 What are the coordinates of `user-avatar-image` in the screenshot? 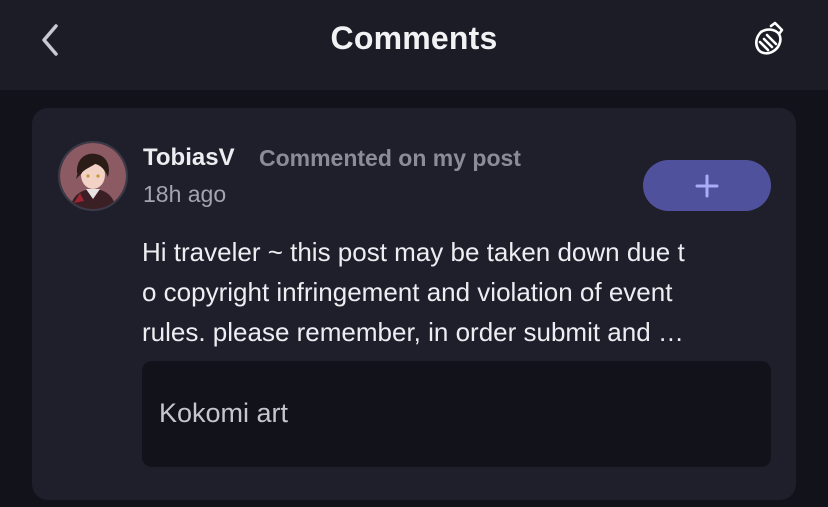 It's located at (93, 176).